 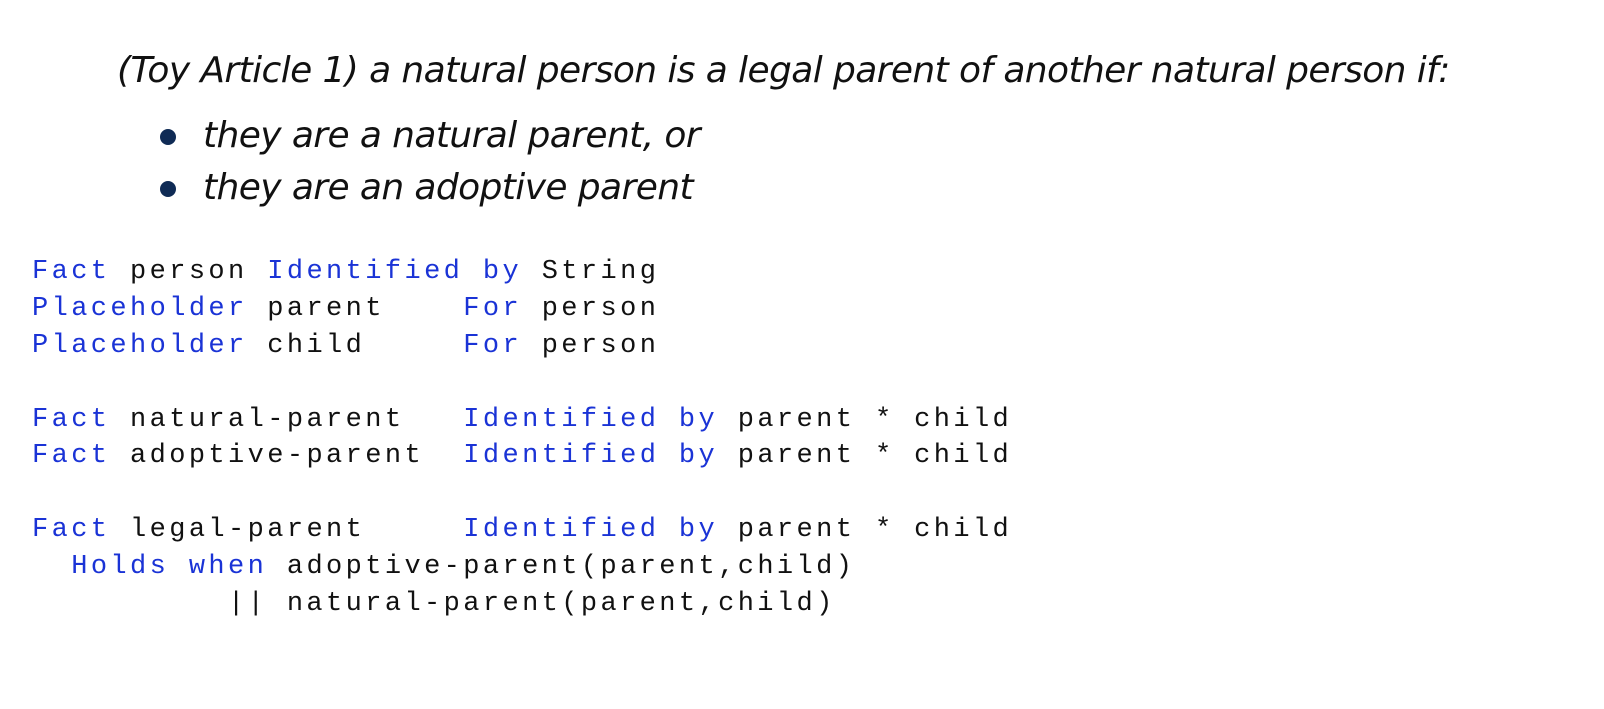 What do you see at coordinates (287, 419) in the screenshot?
I see `code-text: natural-parent` at bounding box center [287, 419].